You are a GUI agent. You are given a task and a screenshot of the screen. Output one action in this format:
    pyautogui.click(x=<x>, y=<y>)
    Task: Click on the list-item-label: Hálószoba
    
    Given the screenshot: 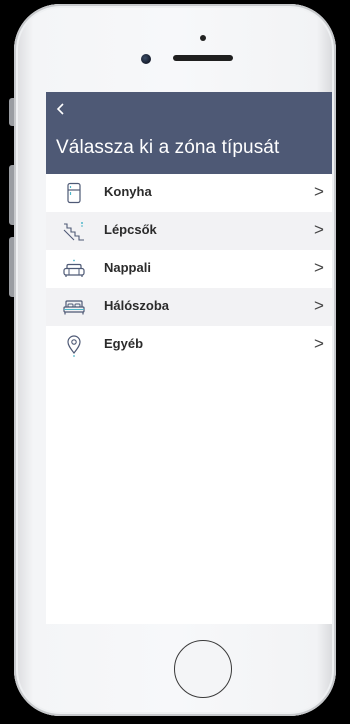 What is the action you would take?
    pyautogui.click(x=137, y=305)
    